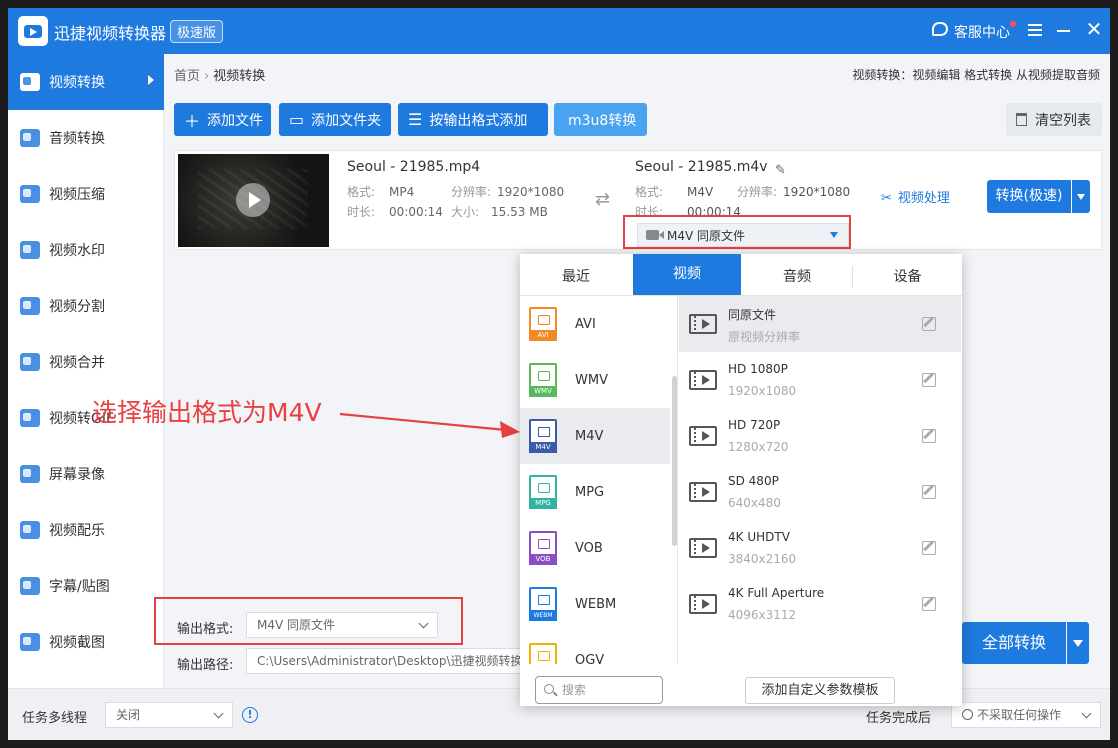 This screenshot has height=748, width=1118. I want to click on edition-badge: 极速版, so click(197, 31).